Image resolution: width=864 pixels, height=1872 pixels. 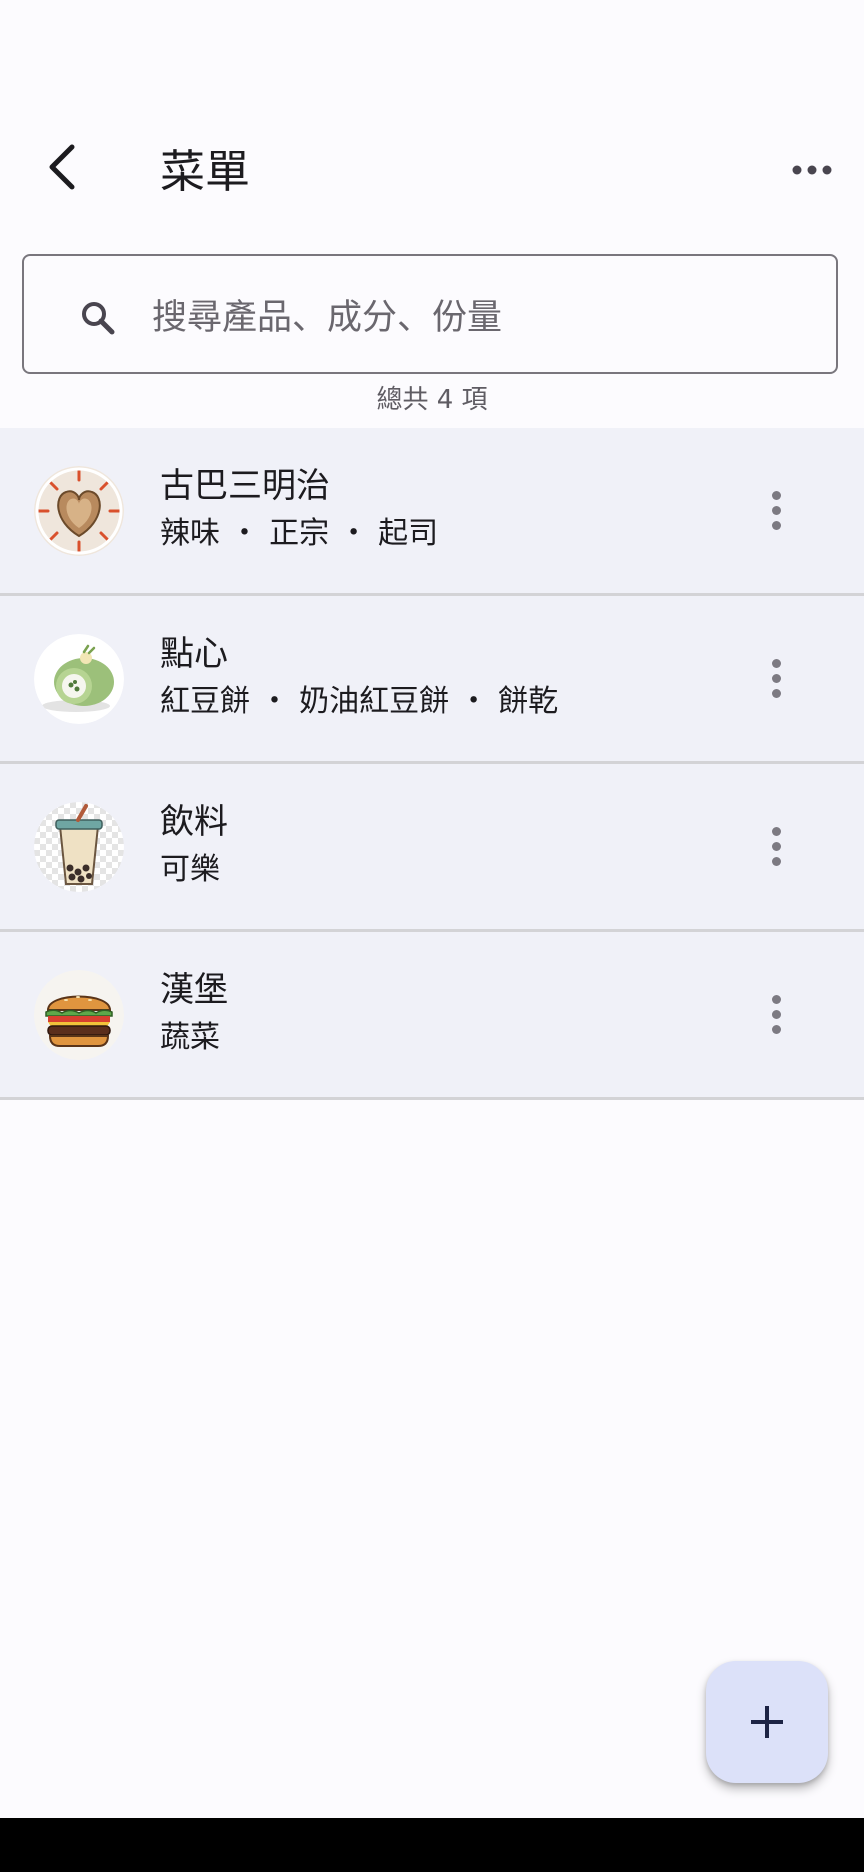 What do you see at coordinates (79, 511) in the screenshot?
I see `sandwich-icon` at bounding box center [79, 511].